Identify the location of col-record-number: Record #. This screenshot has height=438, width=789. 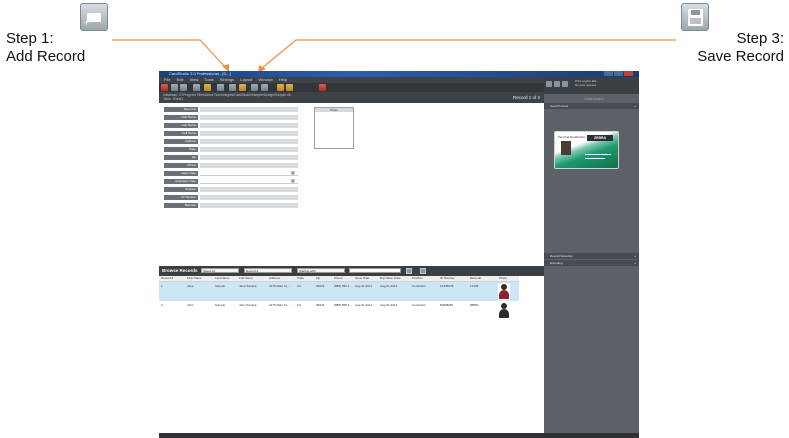
(167, 278).